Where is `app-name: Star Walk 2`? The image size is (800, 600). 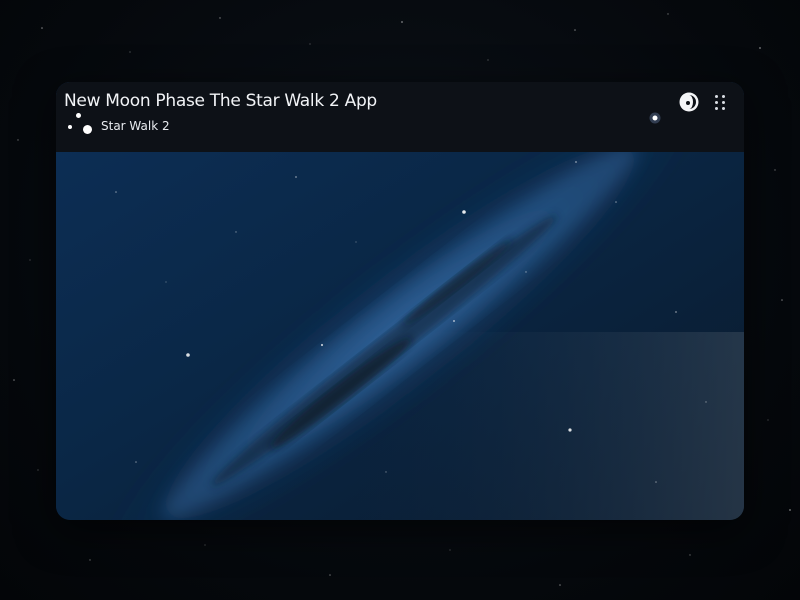
app-name: Star Walk 2 is located at coordinates (135, 126).